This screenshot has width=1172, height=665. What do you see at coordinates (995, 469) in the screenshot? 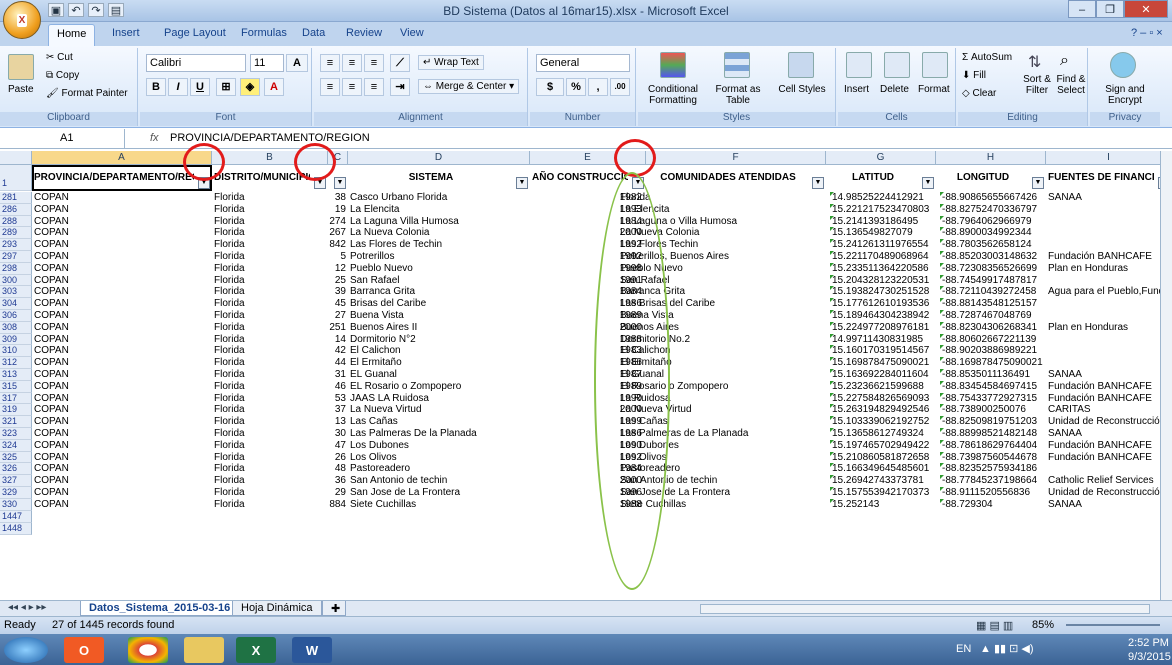
I see `table-cell: -88.82352575934186` at bounding box center [995, 469].